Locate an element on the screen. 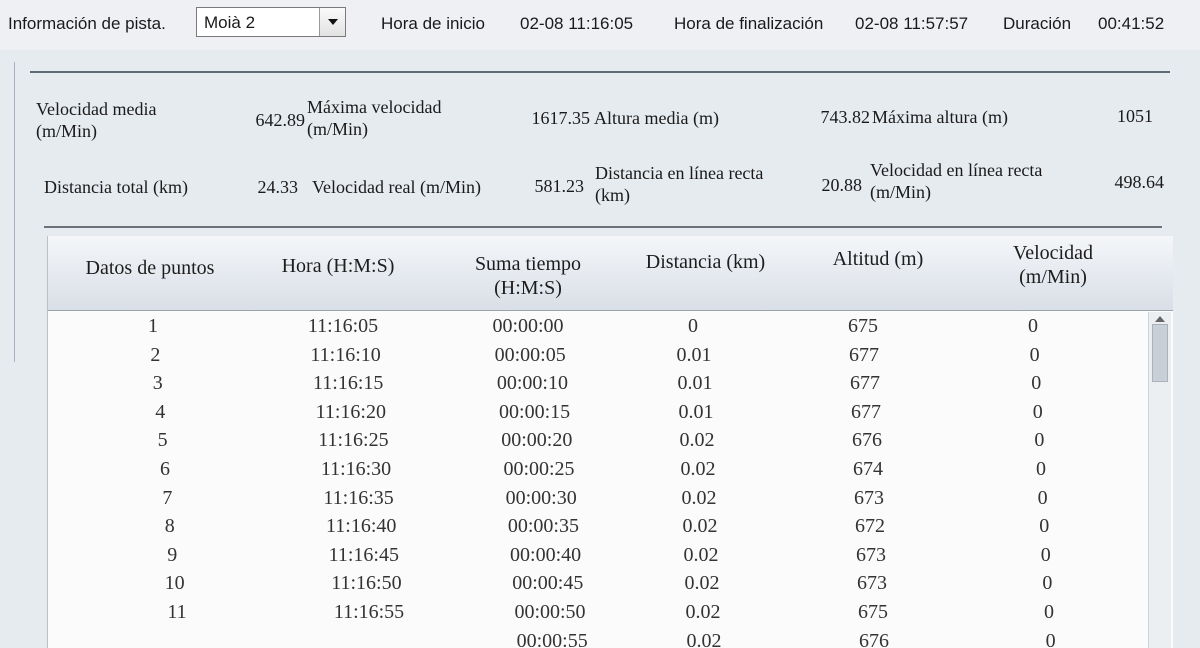  table-row: 6 11:16:30 00:00:25 0.02 674 0 is located at coordinates (595, 469).